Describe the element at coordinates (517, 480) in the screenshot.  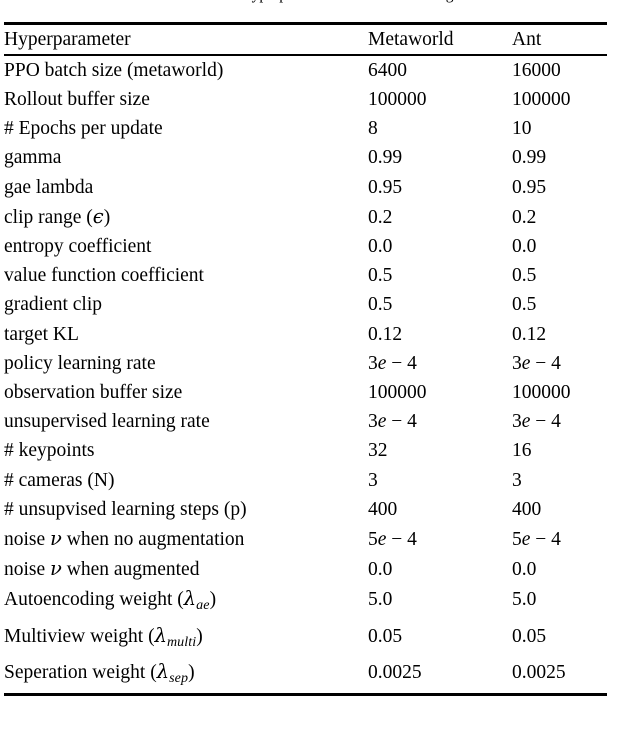
I see `cell-ant-value: 3` at that location.